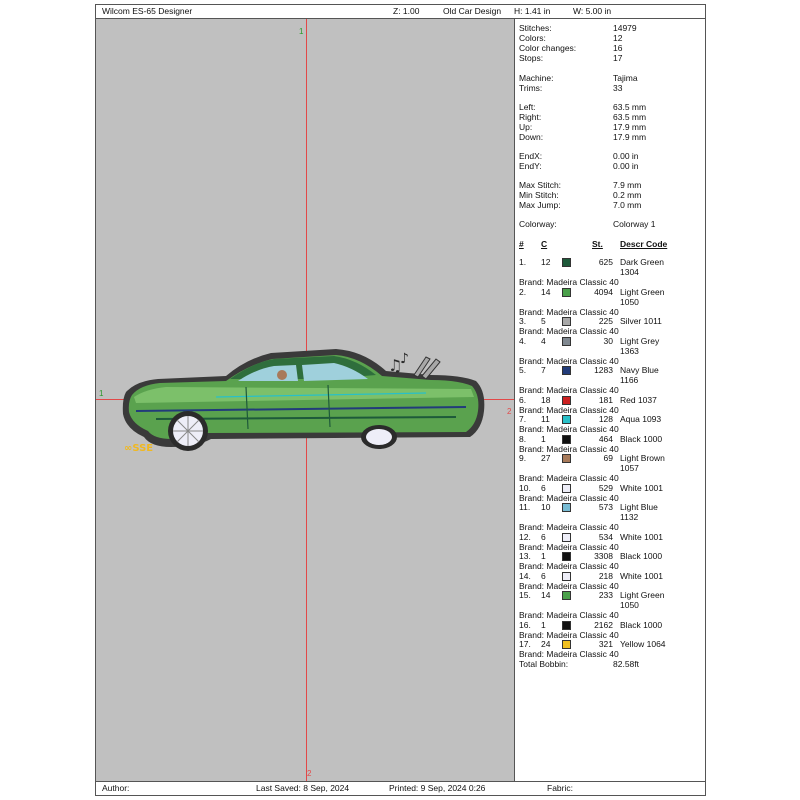 This screenshot has width=800, height=800. Describe the element at coordinates (523, 291) in the screenshot. I see `color-item-number: 2.` at that location.